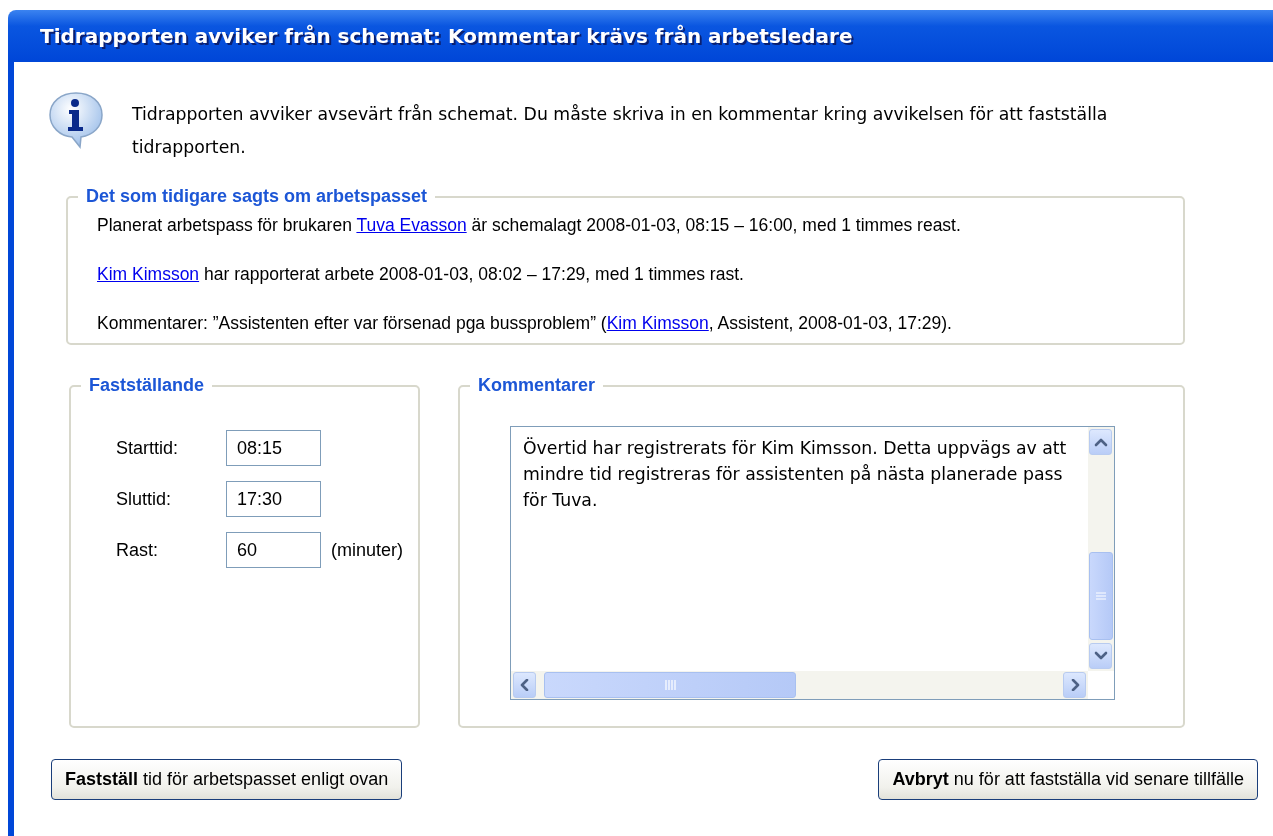 The height and width of the screenshot is (836, 1273). I want to click on field-label: Starttid:, so click(148, 448).